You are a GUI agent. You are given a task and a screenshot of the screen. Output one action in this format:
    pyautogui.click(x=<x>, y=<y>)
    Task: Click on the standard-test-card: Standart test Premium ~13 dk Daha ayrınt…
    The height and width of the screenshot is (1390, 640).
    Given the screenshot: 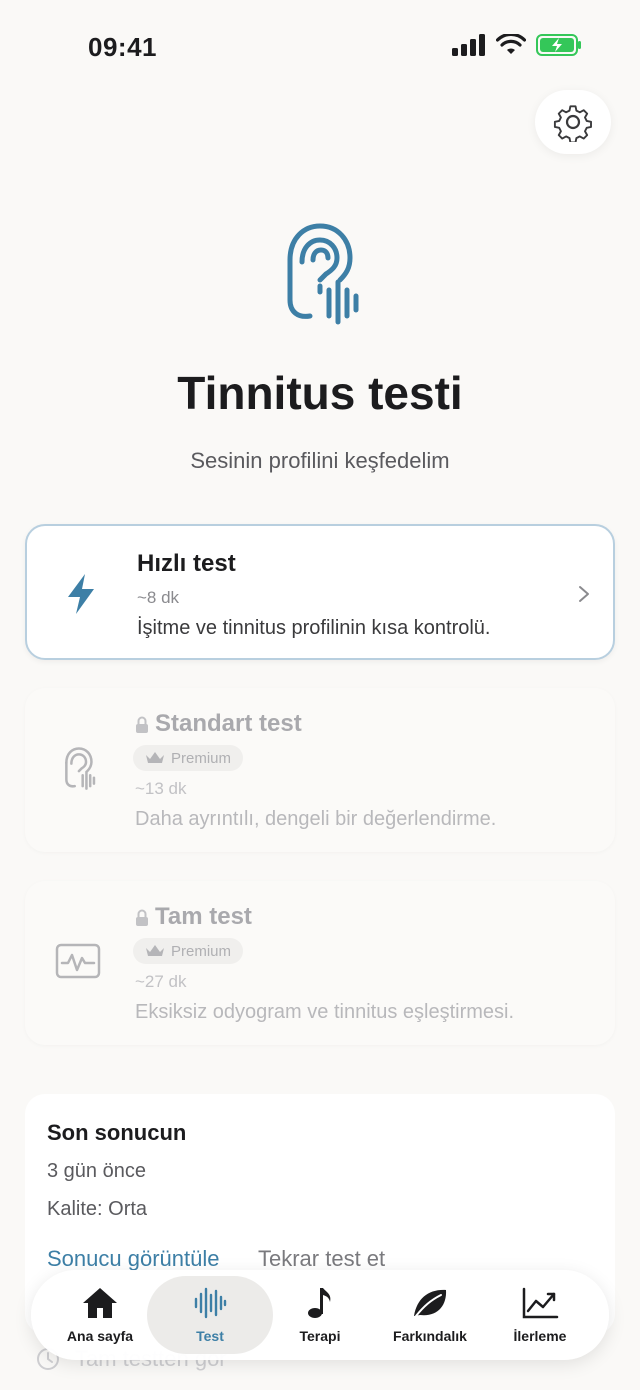 What is the action you would take?
    pyautogui.click(x=320, y=770)
    